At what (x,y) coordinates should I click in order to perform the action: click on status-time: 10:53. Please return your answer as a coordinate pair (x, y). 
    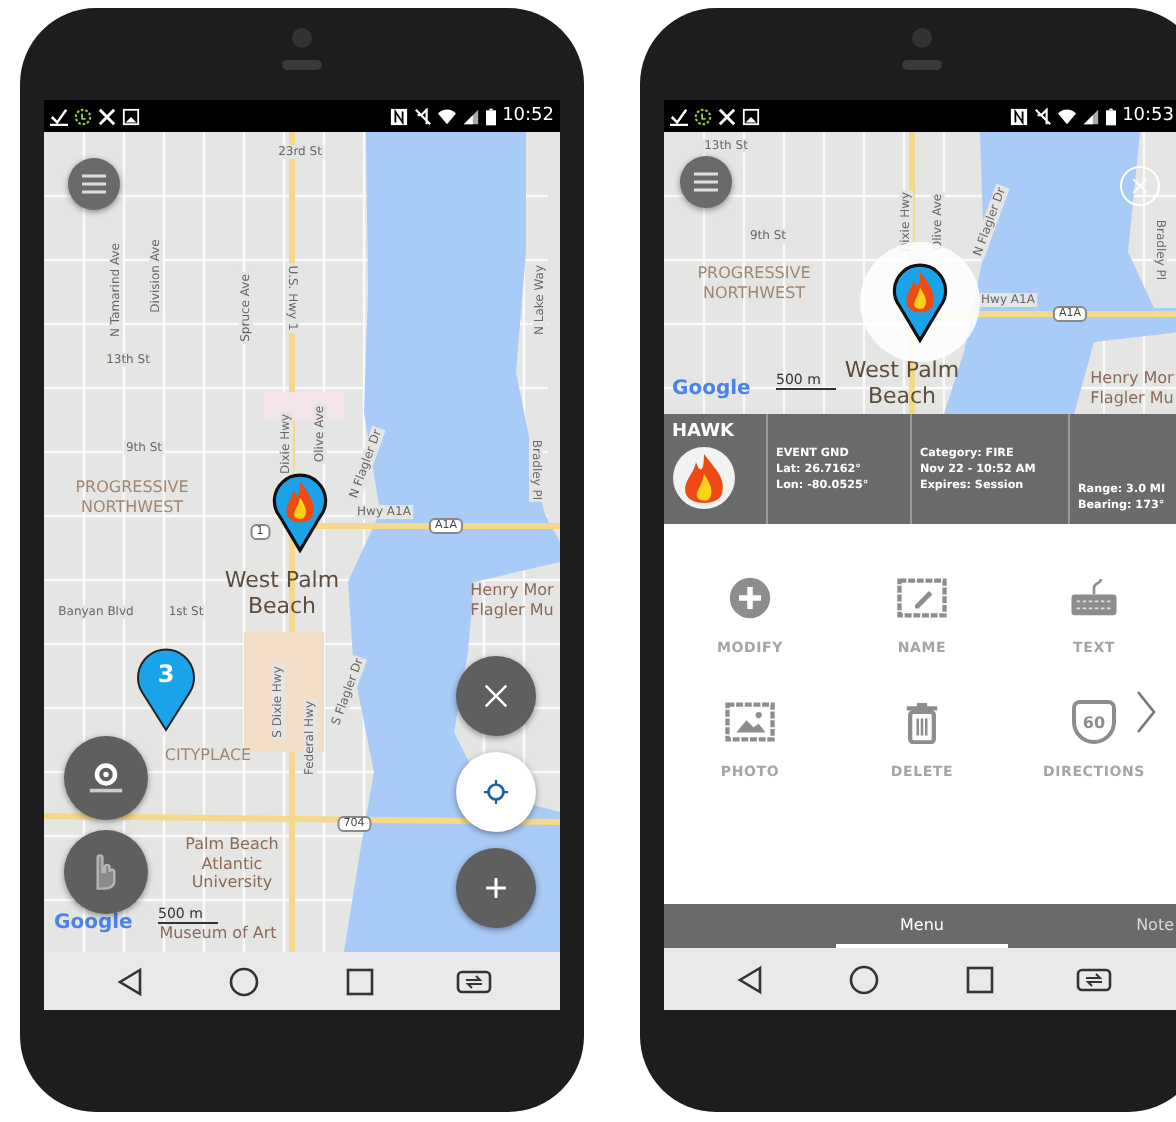
    Looking at the image, I should click on (1148, 116).